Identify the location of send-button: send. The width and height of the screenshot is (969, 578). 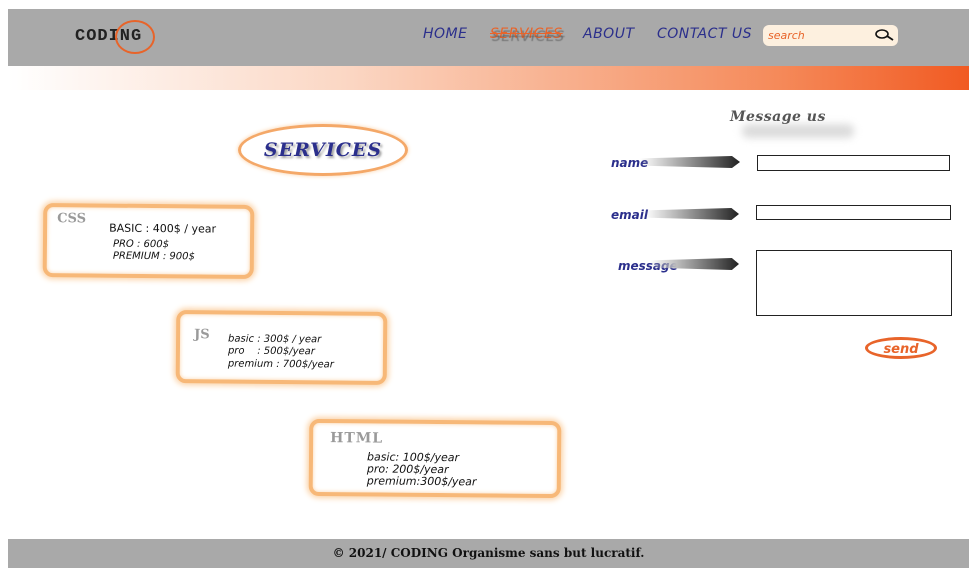
(901, 348).